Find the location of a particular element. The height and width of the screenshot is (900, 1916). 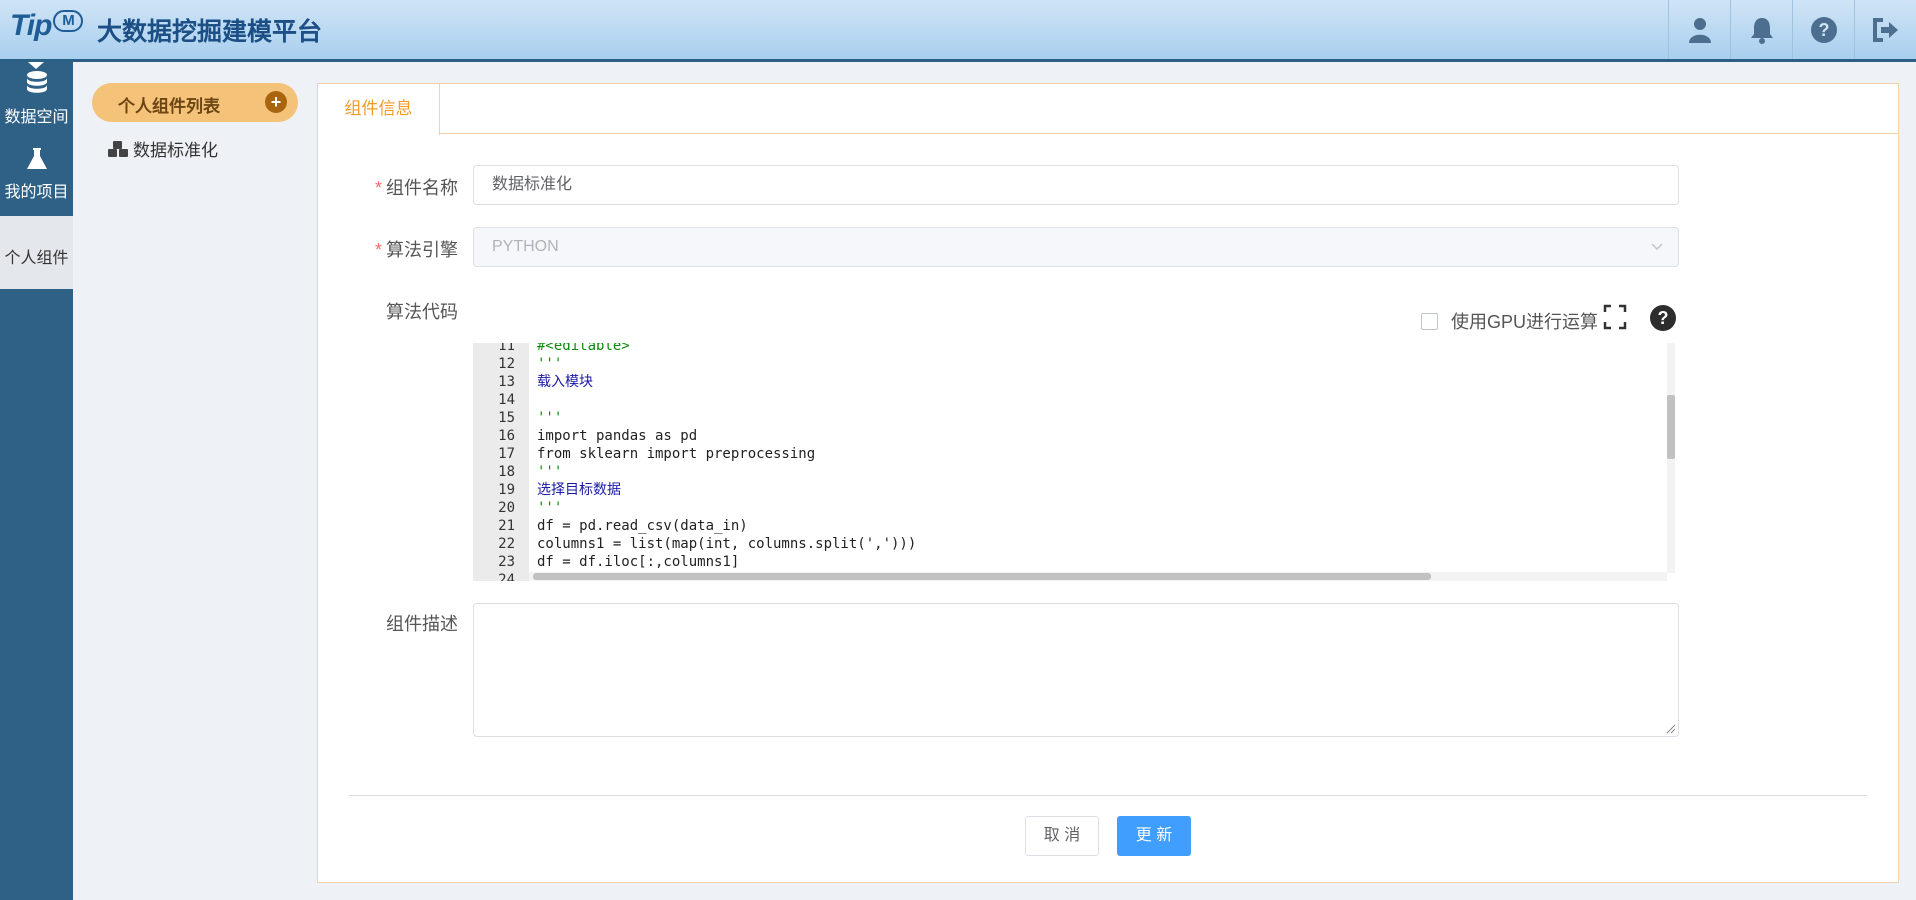

code-line: 19 选择目标数据 is located at coordinates (1068, 490).